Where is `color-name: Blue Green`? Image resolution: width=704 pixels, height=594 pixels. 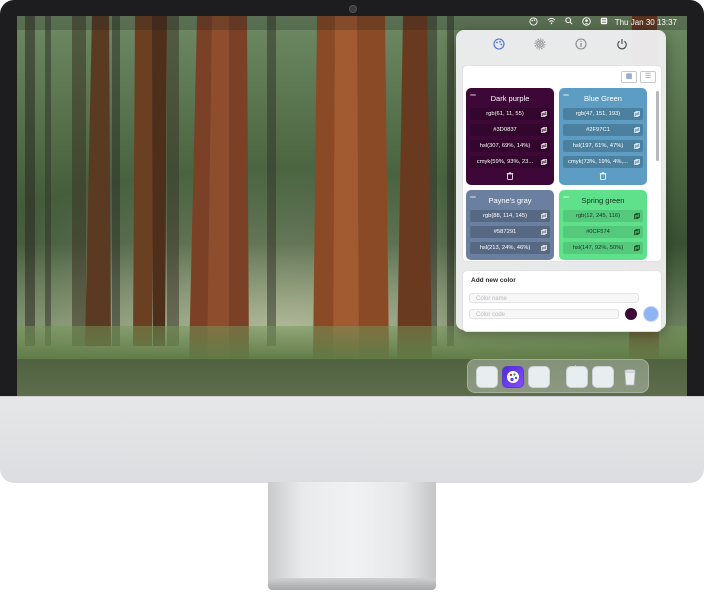
color-name: Blue Green is located at coordinates (603, 98).